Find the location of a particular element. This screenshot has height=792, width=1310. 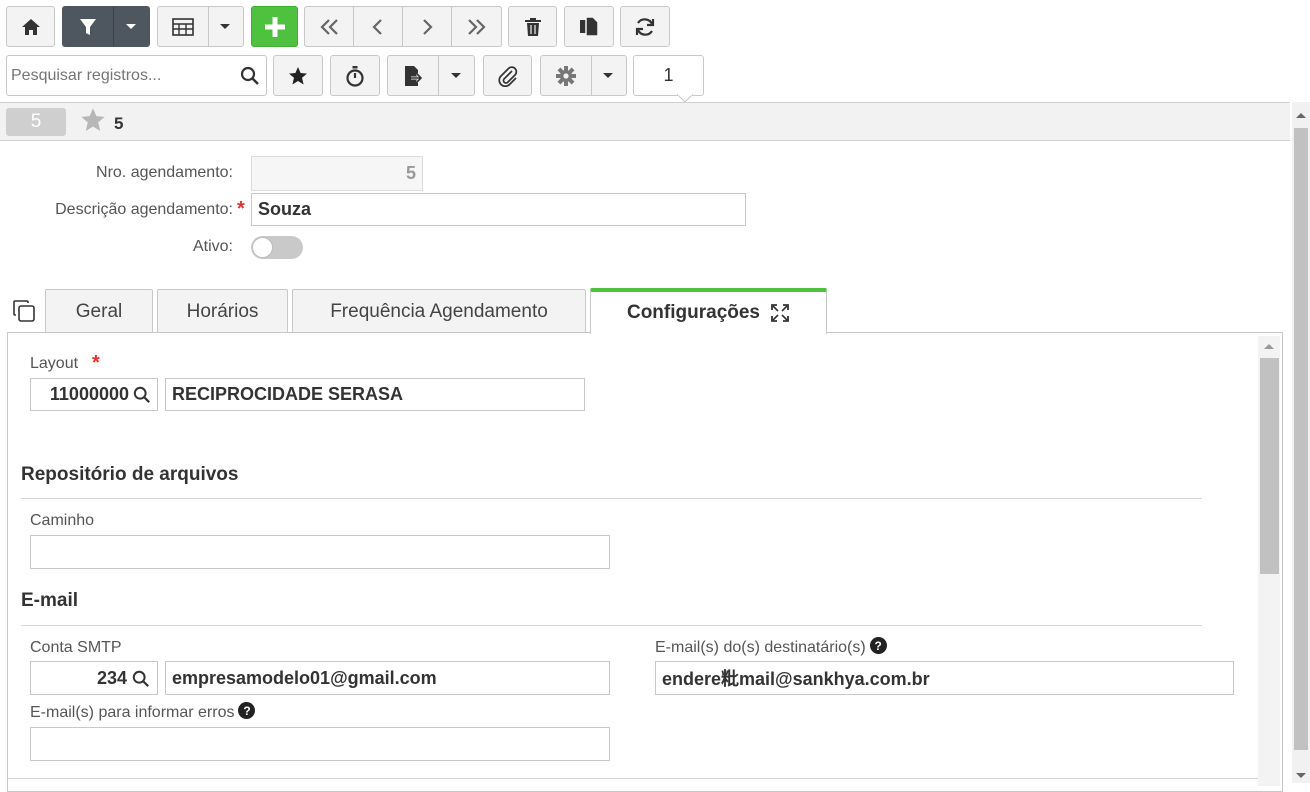

paperclip-icon is located at coordinates (507, 76).